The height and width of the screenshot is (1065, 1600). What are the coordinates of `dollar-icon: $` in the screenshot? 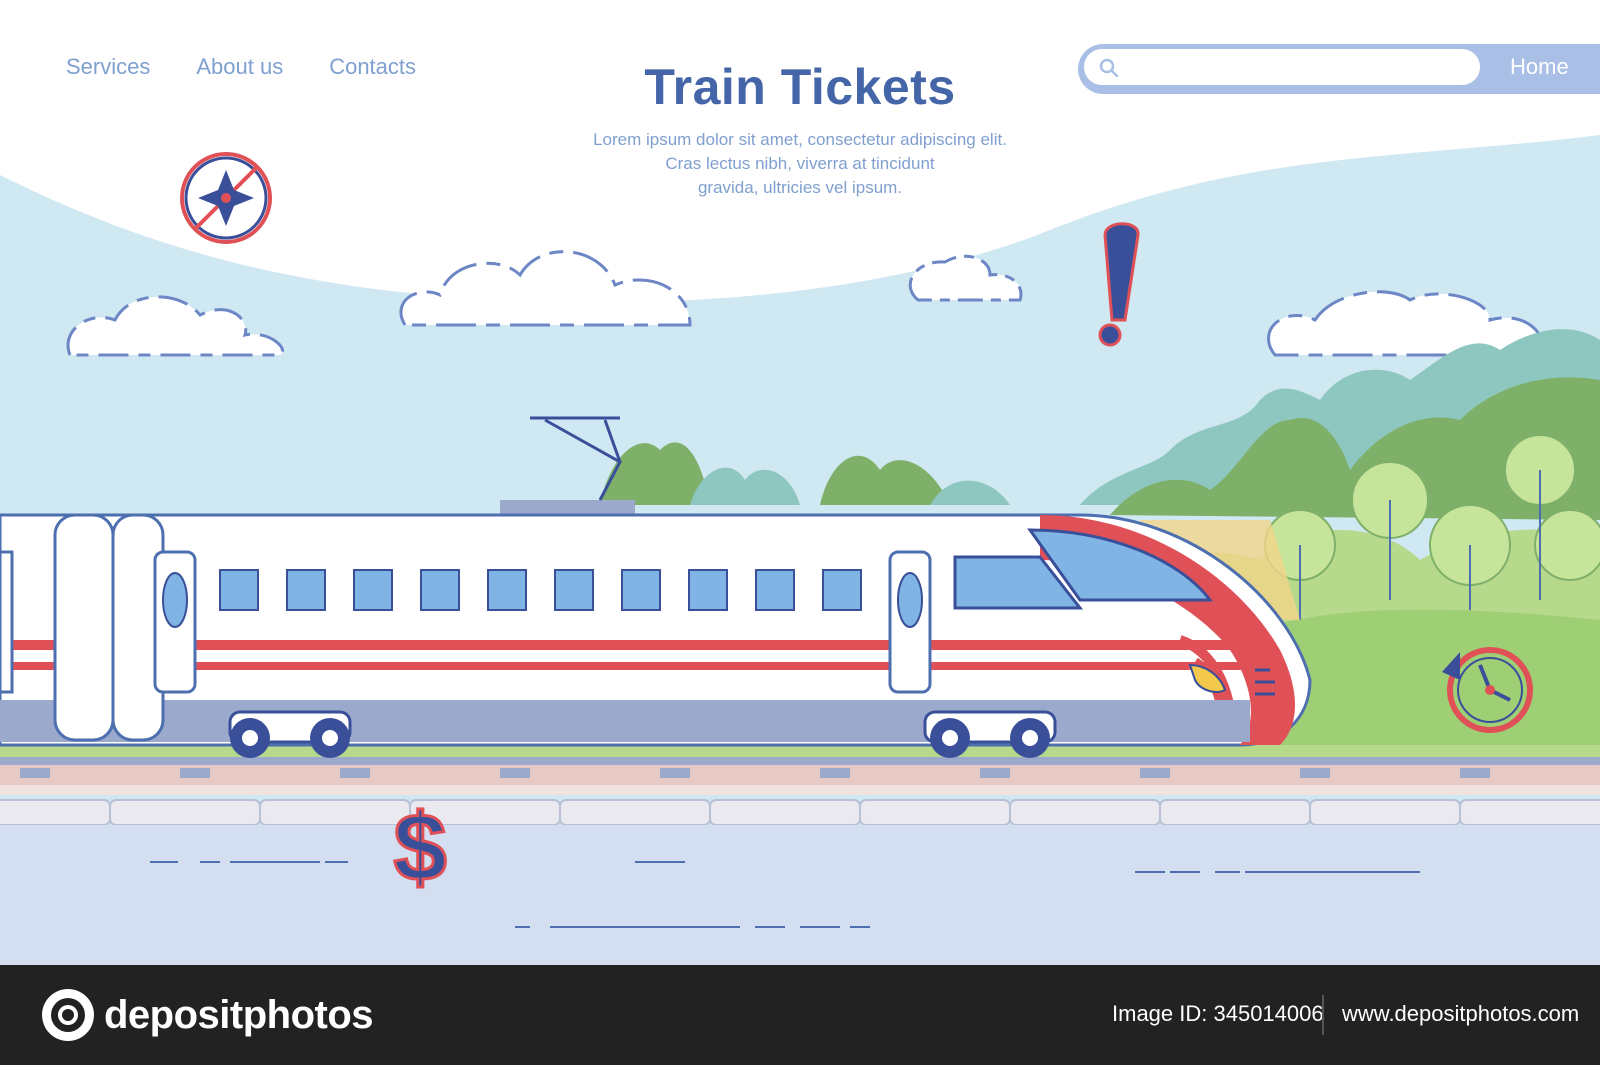 It's located at (420, 848).